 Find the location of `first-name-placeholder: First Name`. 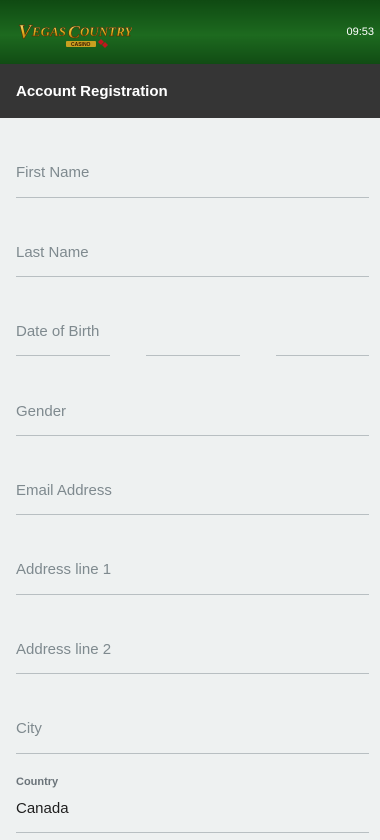

first-name-placeholder: First Name is located at coordinates (53, 172).